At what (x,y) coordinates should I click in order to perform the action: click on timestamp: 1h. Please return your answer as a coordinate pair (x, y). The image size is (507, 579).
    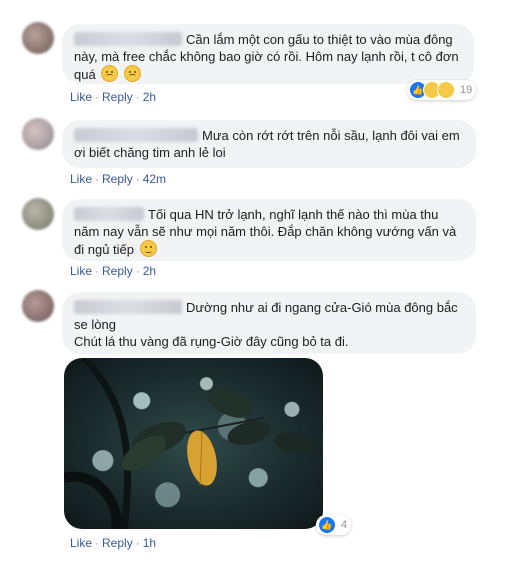
    Looking at the image, I should click on (149, 543).